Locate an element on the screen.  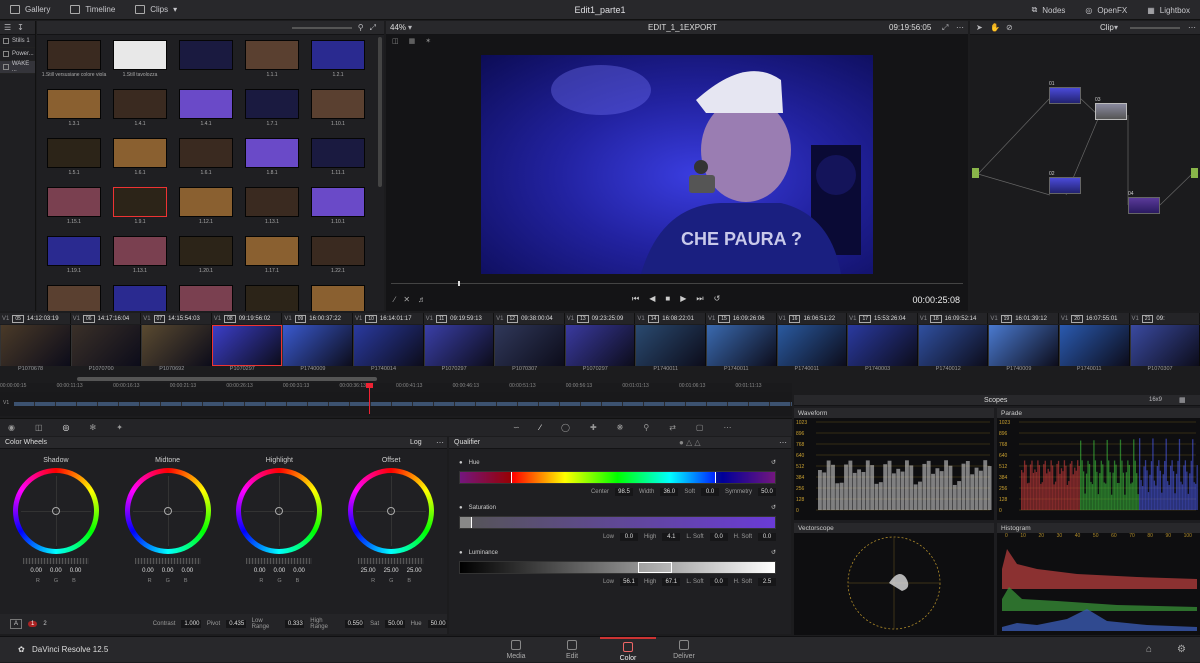
node-01: 01 is located at coordinates (1065, 92).